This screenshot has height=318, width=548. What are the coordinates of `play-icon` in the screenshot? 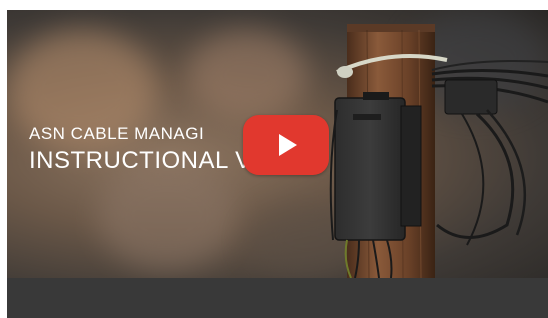 It's located at (288, 145).